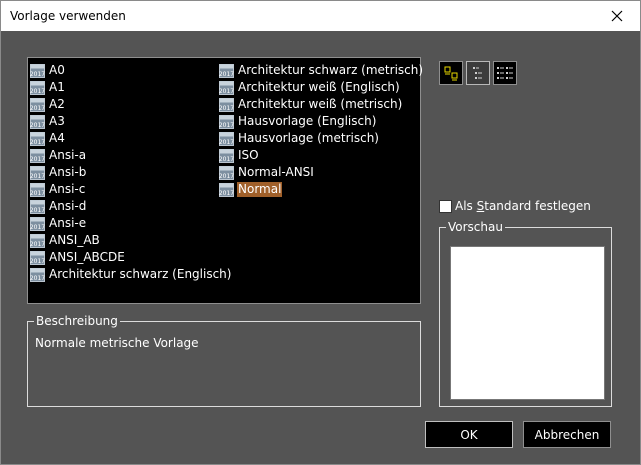 The width and height of the screenshot is (641, 465). I want to click on template-item: 2017 Ansi-a, so click(131, 155).